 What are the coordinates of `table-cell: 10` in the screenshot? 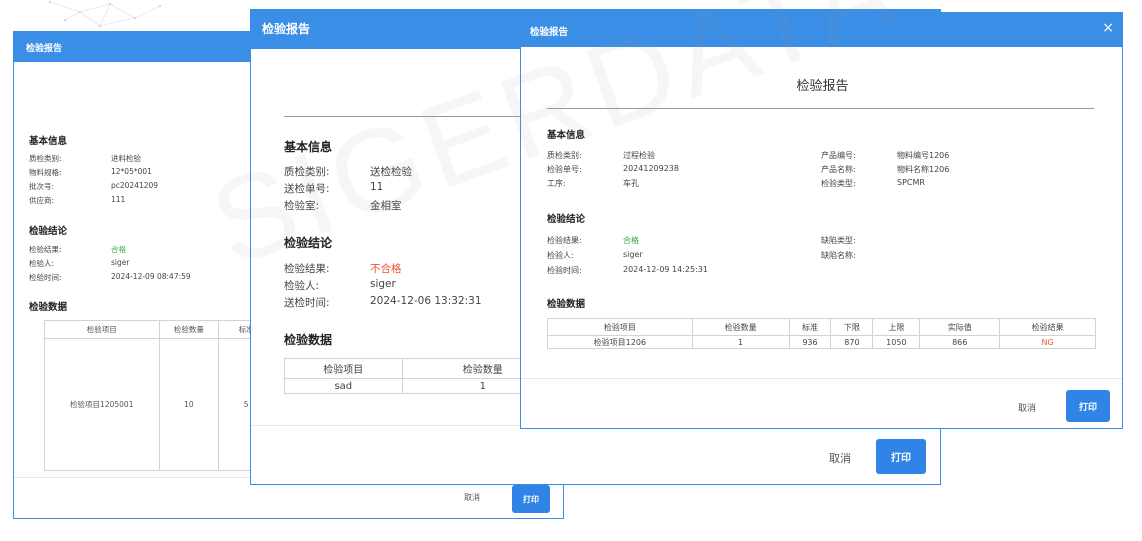 It's located at (189, 404).